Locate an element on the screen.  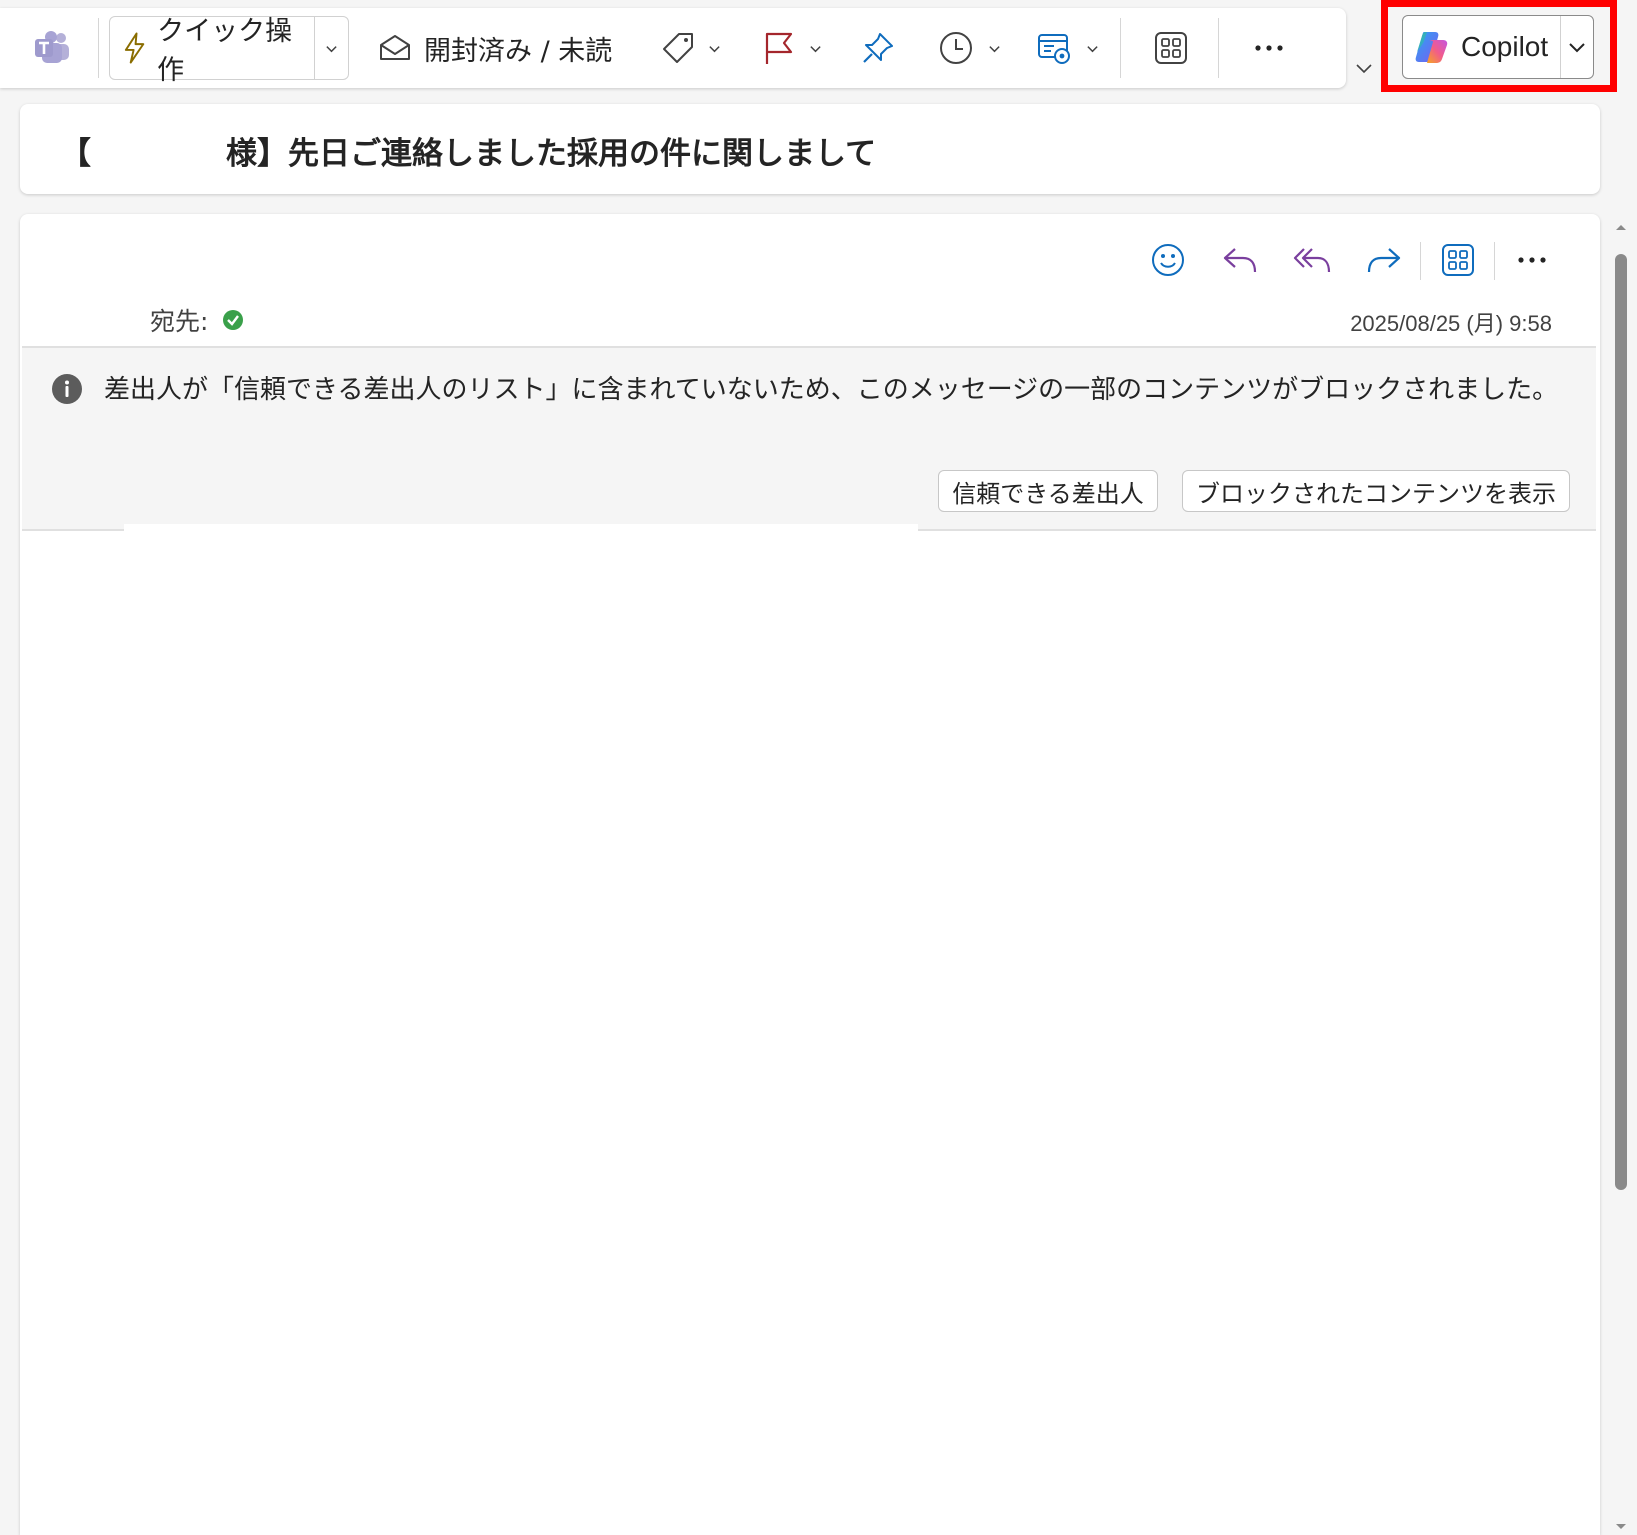
copilot-icon is located at coordinates (1431, 47).